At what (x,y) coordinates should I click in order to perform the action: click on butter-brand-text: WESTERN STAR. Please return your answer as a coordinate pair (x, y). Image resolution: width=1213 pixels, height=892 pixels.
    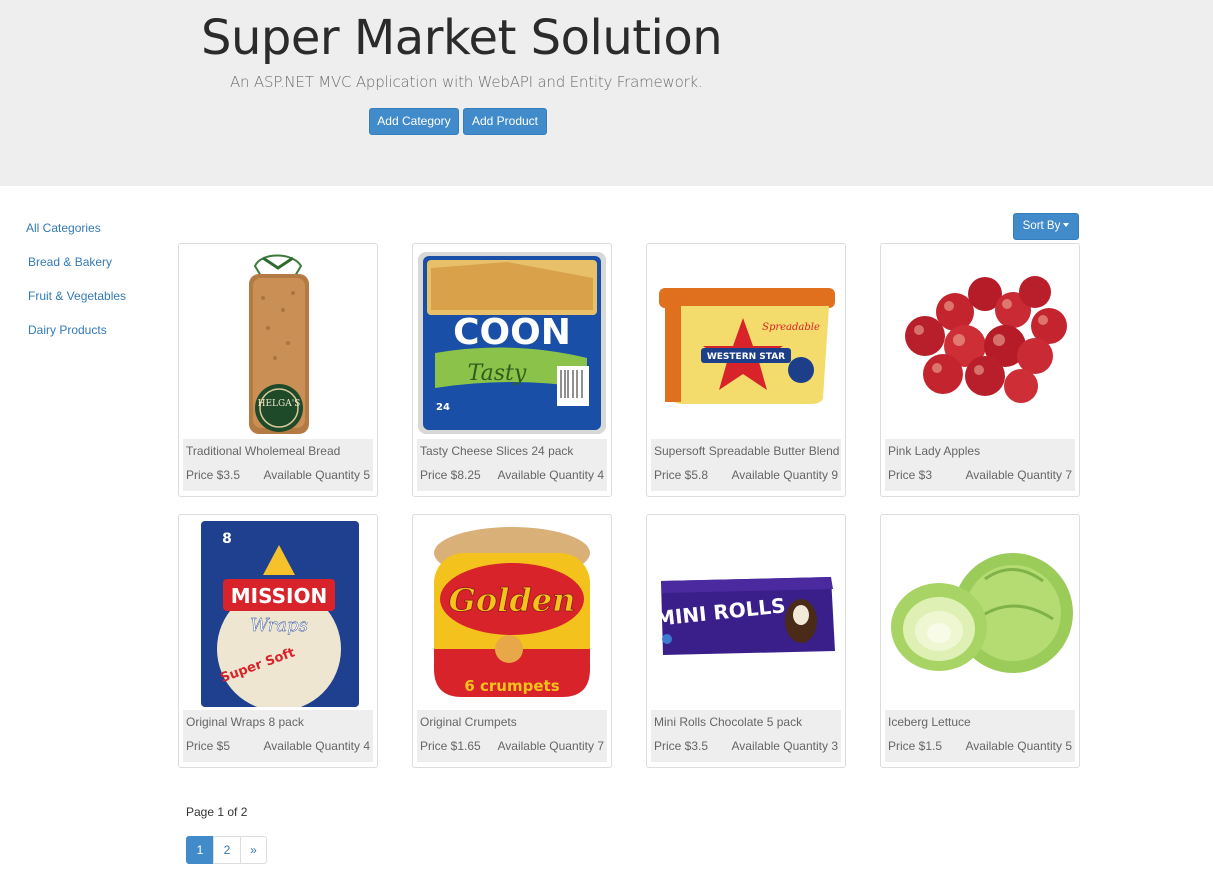
    Looking at the image, I should click on (746, 357).